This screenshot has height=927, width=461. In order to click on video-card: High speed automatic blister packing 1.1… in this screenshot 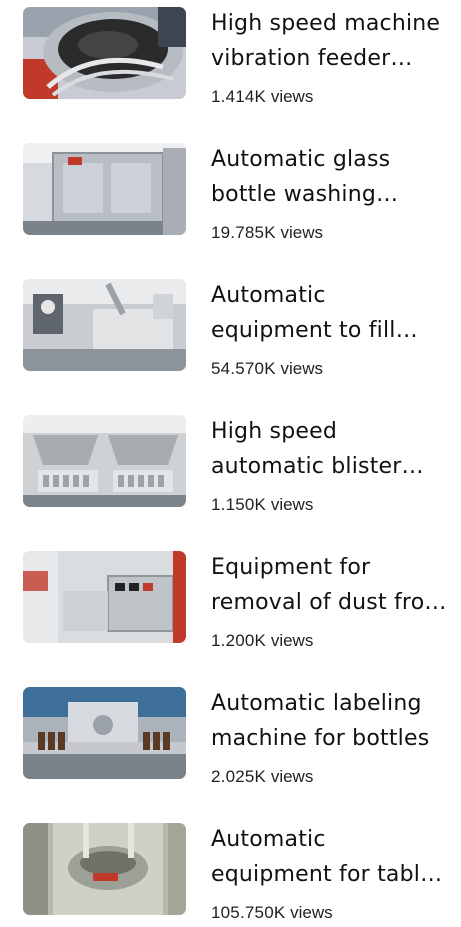, I will do `click(230, 463)`.